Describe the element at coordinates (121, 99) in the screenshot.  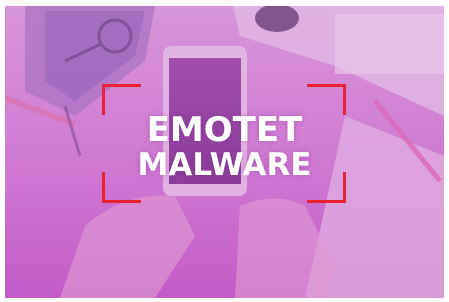
I see `bracket-top-left` at that location.